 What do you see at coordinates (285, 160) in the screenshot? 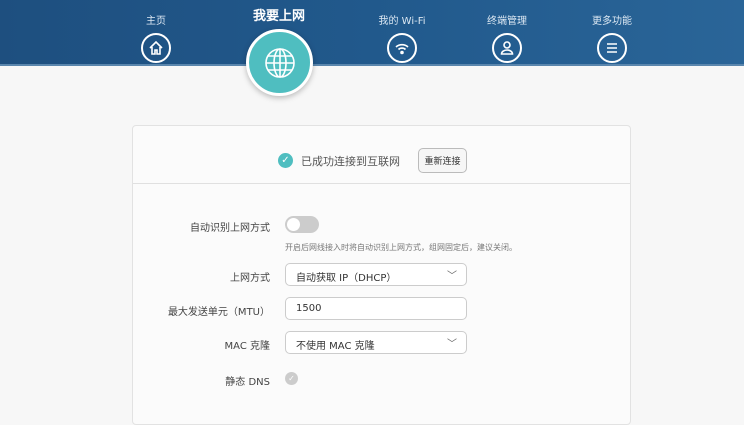
I see `check-icon: ✓` at bounding box center [285, 160].